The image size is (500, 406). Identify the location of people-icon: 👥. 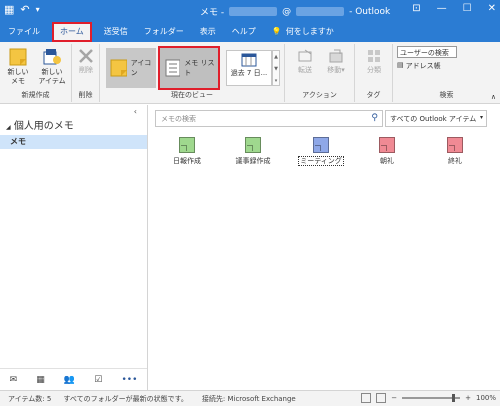
(69, 380).